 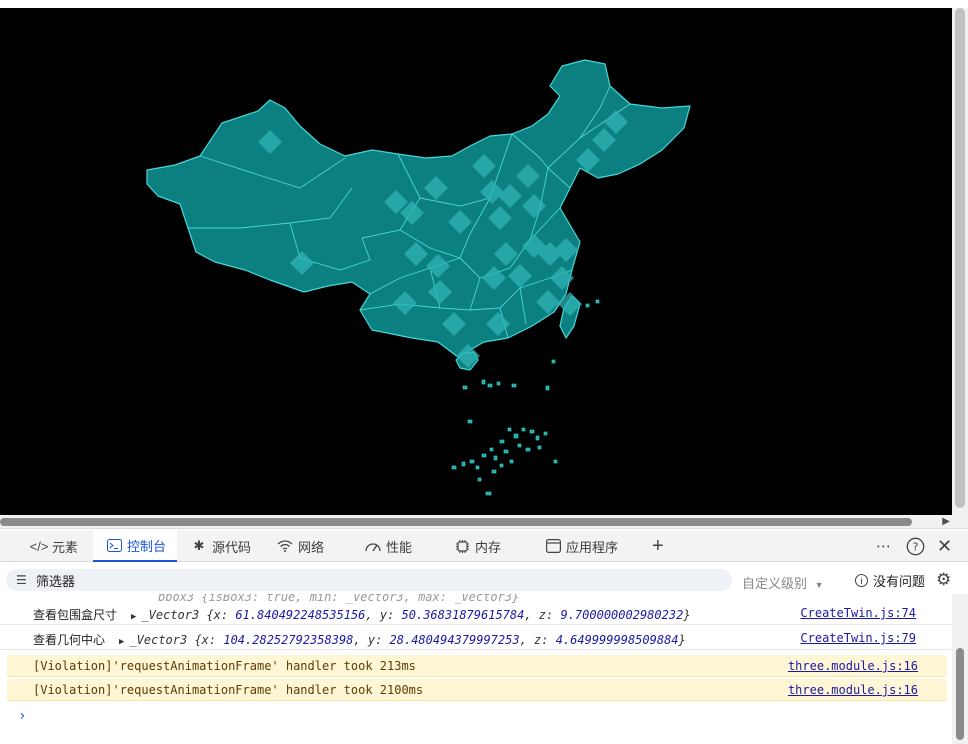 What do you see at coordinates (960, 694) in the screenshot?
I see `console-scrollbar-thumb` at bounding box center [960, 694].